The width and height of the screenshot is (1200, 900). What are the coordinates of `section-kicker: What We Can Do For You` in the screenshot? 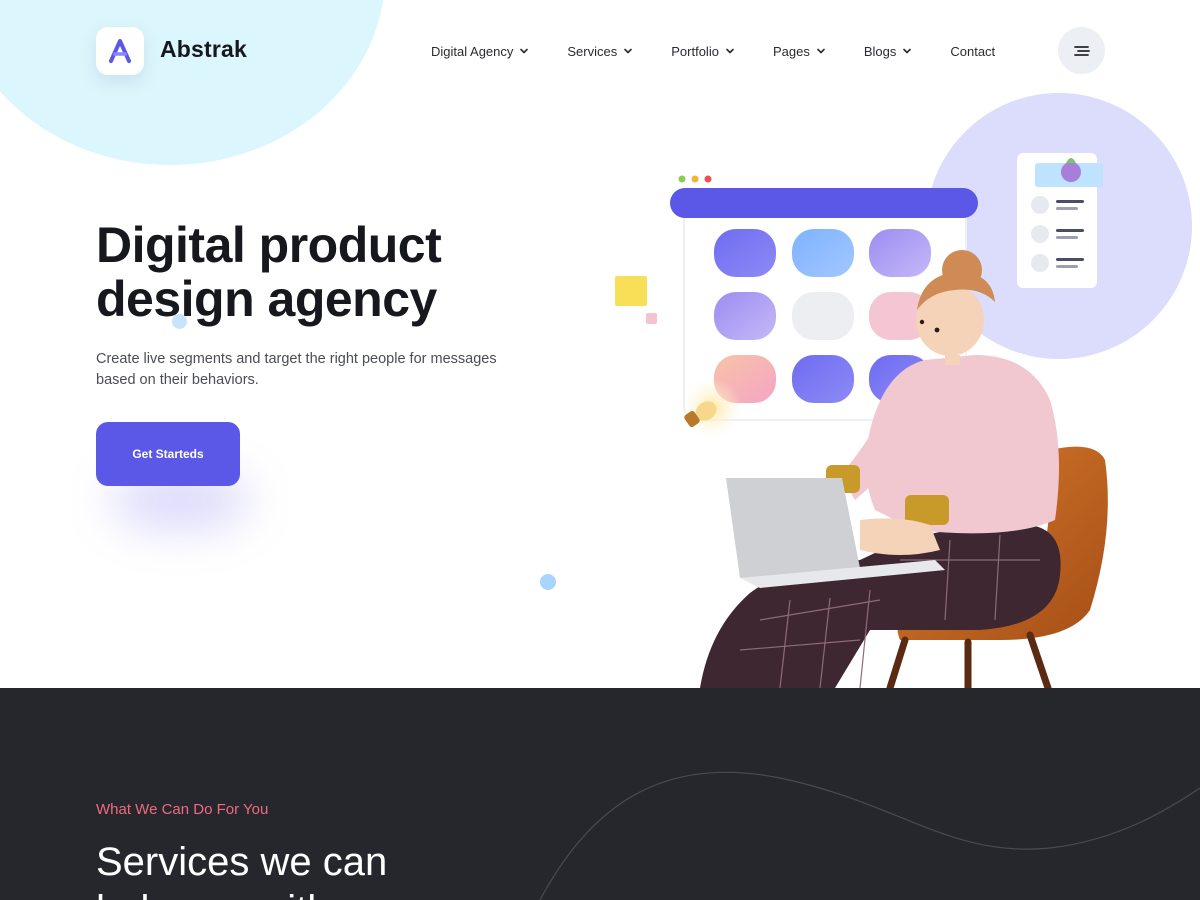 It's located at (182, 809).